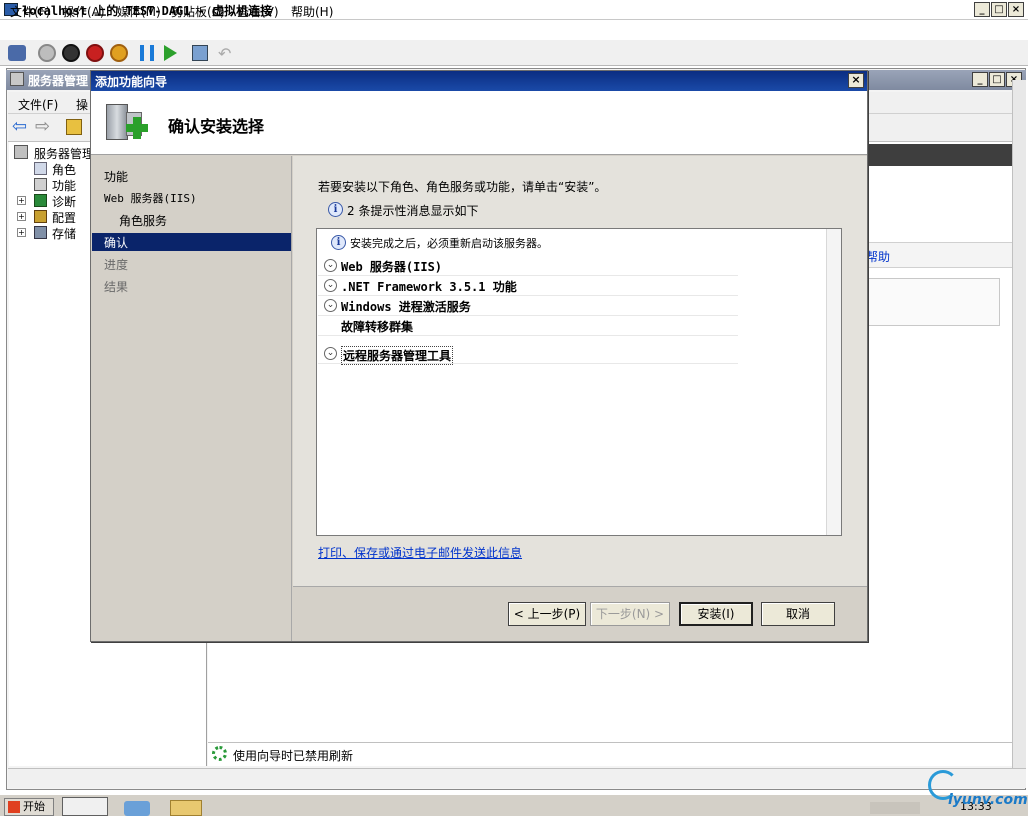 This screenshot has width=1028, height=816. Describe the element at coordinates (64, 233) in the screenshot. I see `tree-item-storage: 存储` at that location.